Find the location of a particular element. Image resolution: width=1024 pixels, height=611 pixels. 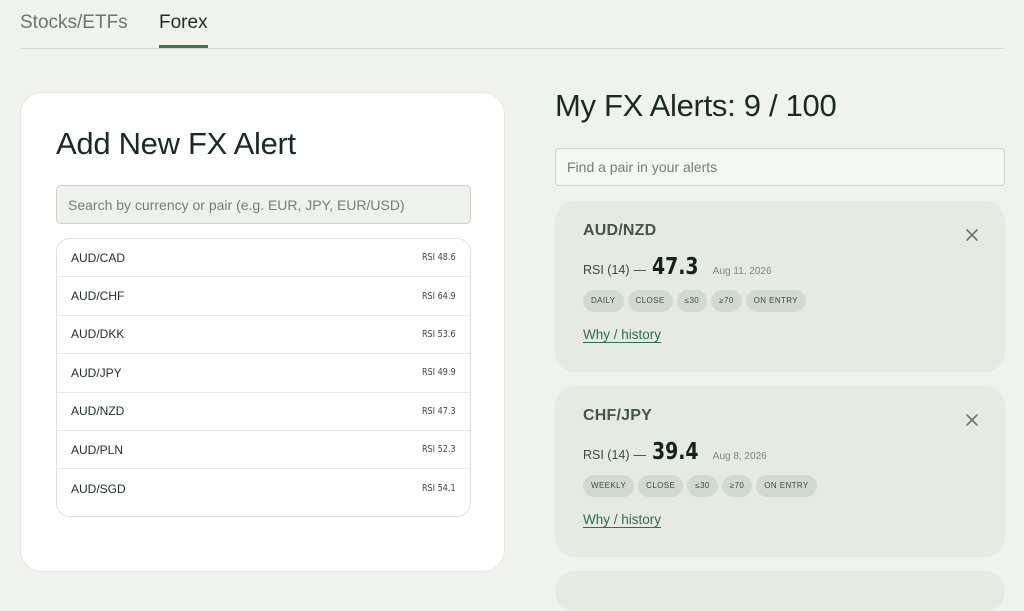

list-item: AUD/DKK RSI 53.6 is located at coordinates (263, 335).